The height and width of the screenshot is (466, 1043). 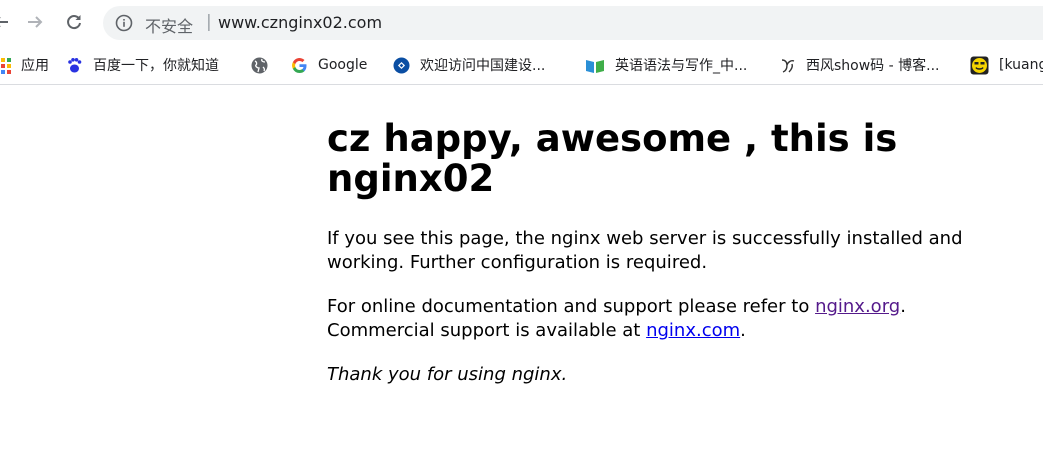 What do you see at coordinates (156, 66) in the screenshot?
I see `bookmark-label: 百度一下，你就知道` at bounding box center [156, 66].